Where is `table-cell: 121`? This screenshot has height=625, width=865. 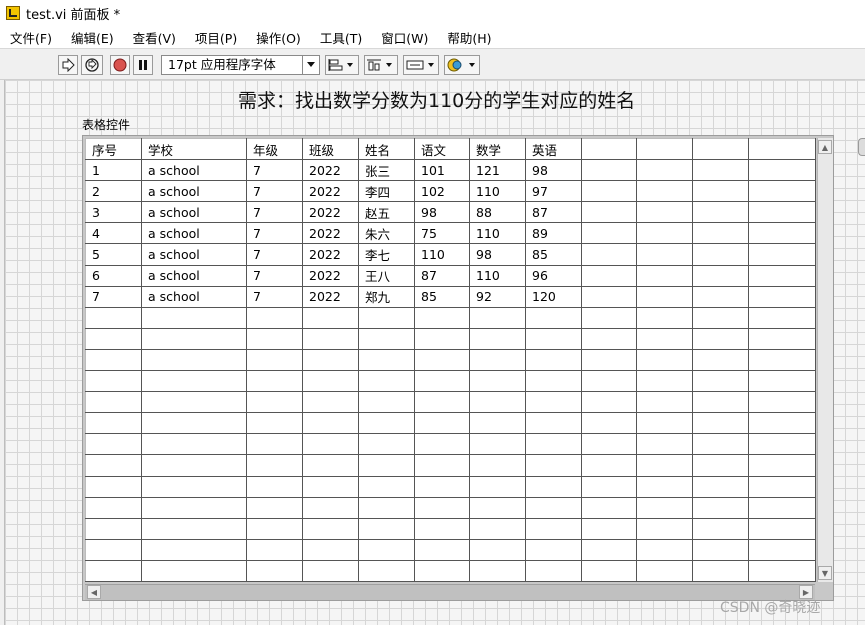
table-cell: 121 is located at coordinates (497, 170).